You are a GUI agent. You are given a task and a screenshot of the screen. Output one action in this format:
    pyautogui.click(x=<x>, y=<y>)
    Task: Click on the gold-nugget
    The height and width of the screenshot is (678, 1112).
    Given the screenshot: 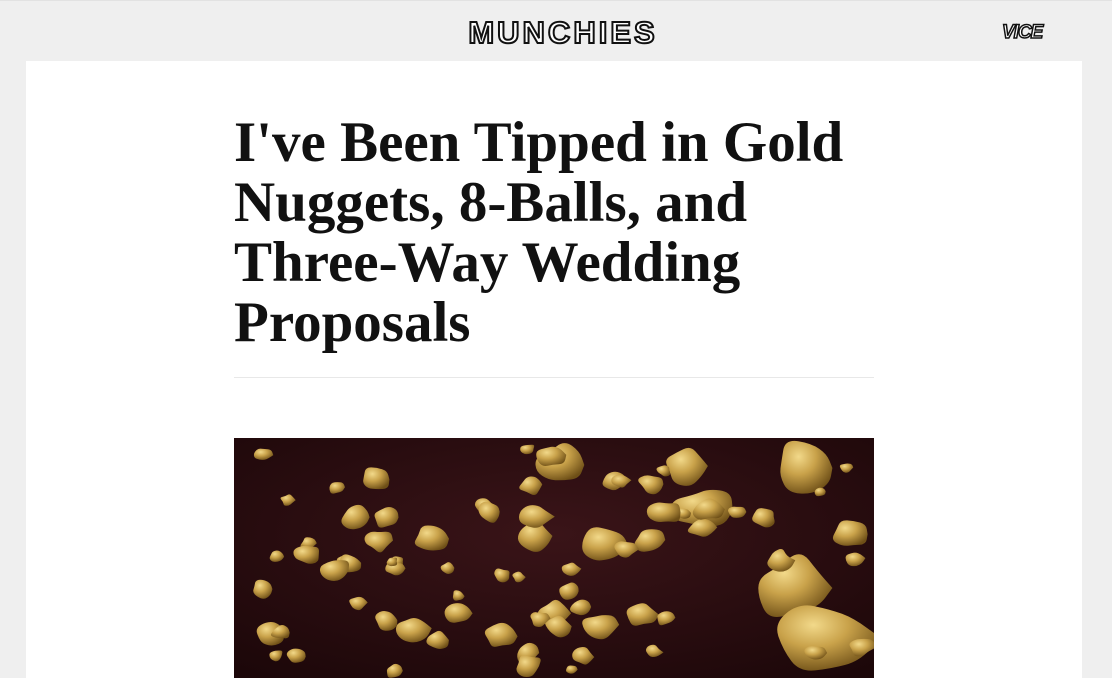 What is the action you would take?
    pyautogui.click(x=663, y=512)
    